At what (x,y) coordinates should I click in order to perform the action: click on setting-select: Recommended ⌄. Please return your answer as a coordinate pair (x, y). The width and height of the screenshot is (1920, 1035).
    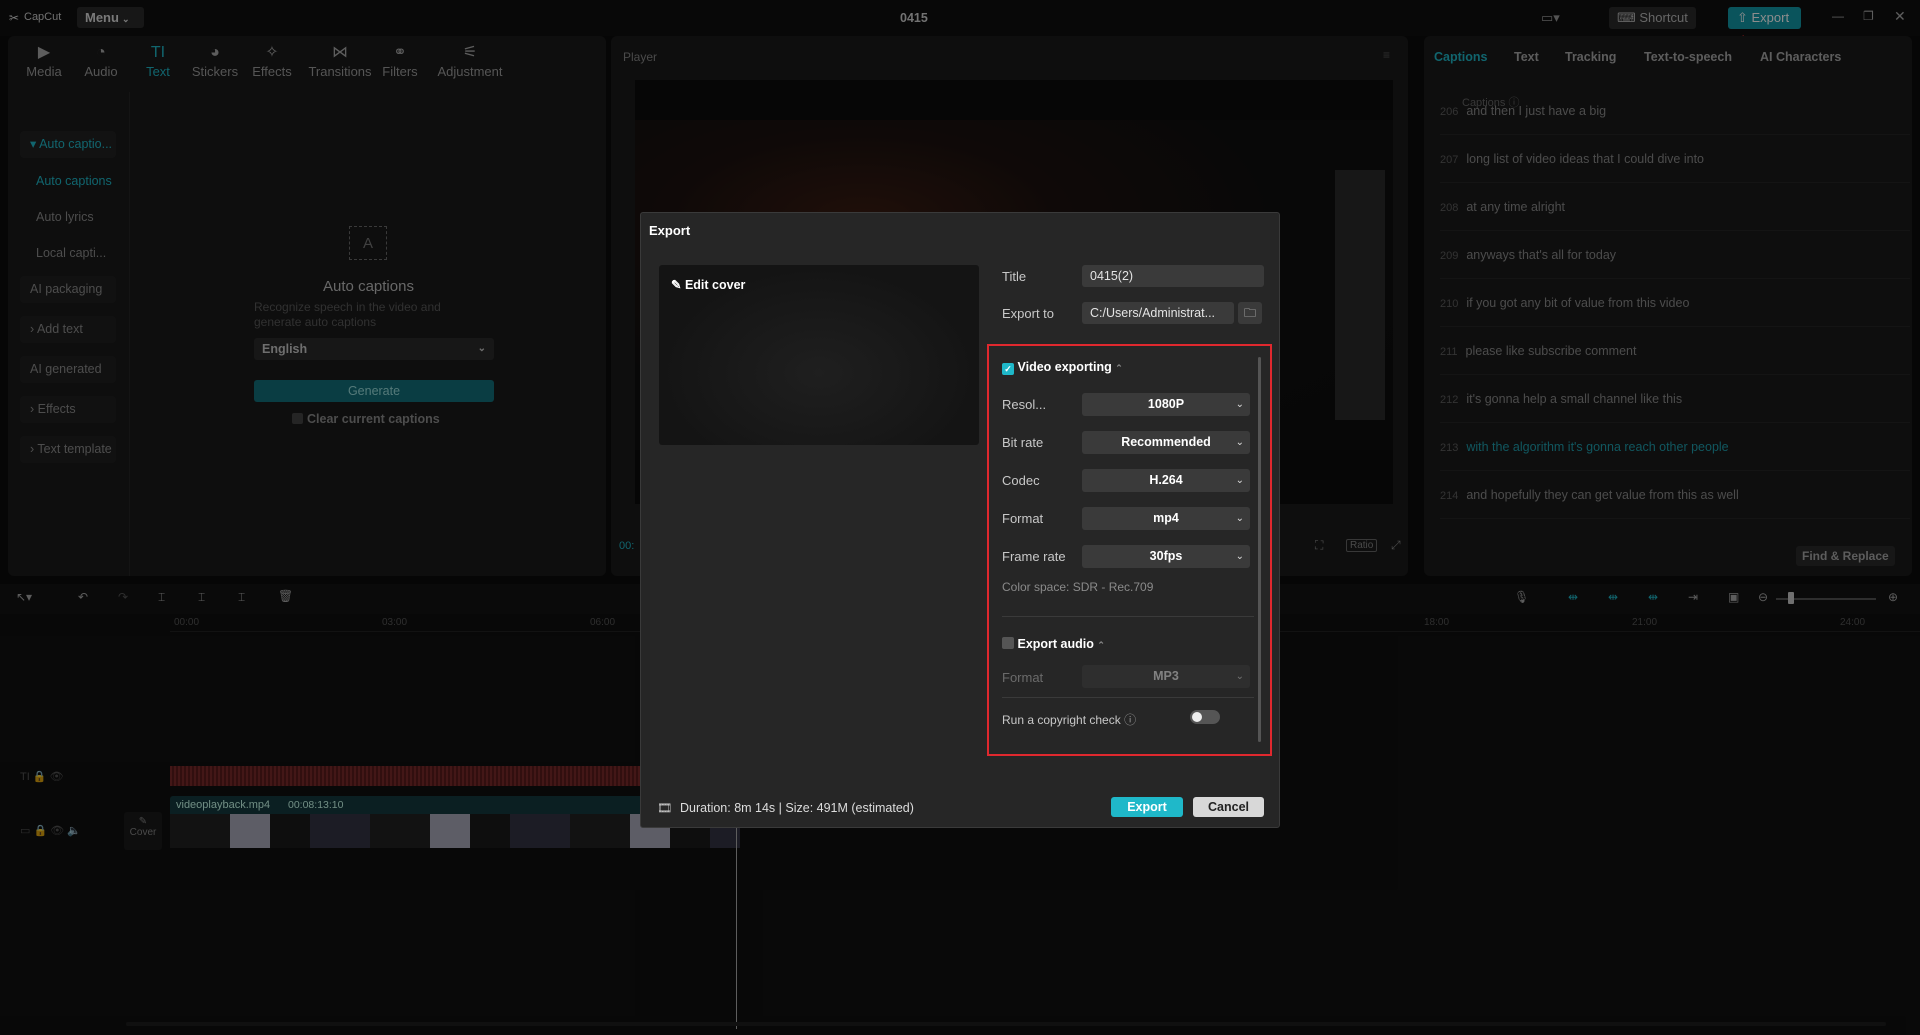
    Looking at the image, I should click on (1166, 442).